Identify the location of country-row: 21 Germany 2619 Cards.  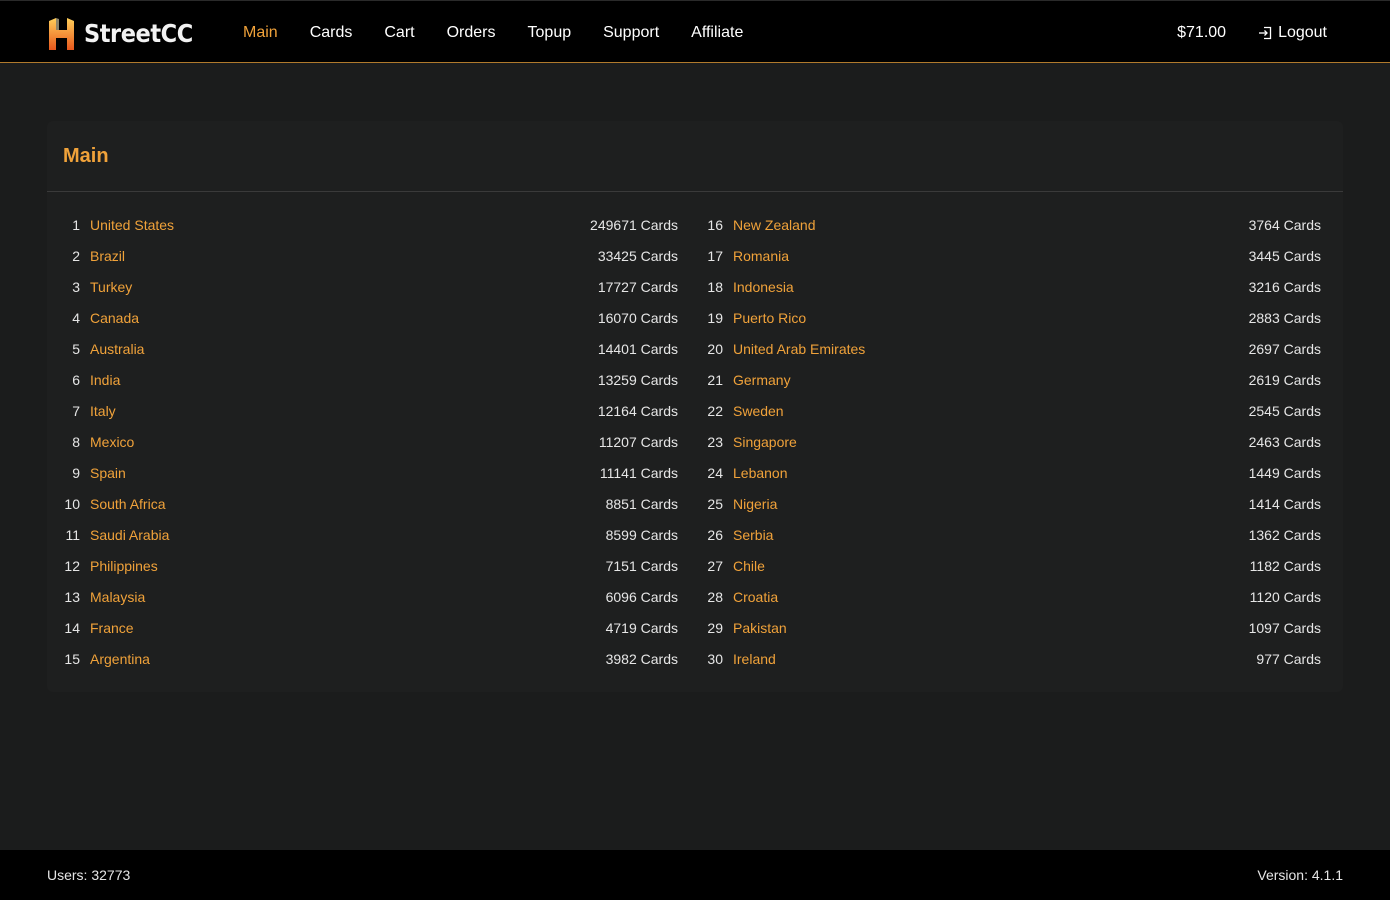
(1013, 379).